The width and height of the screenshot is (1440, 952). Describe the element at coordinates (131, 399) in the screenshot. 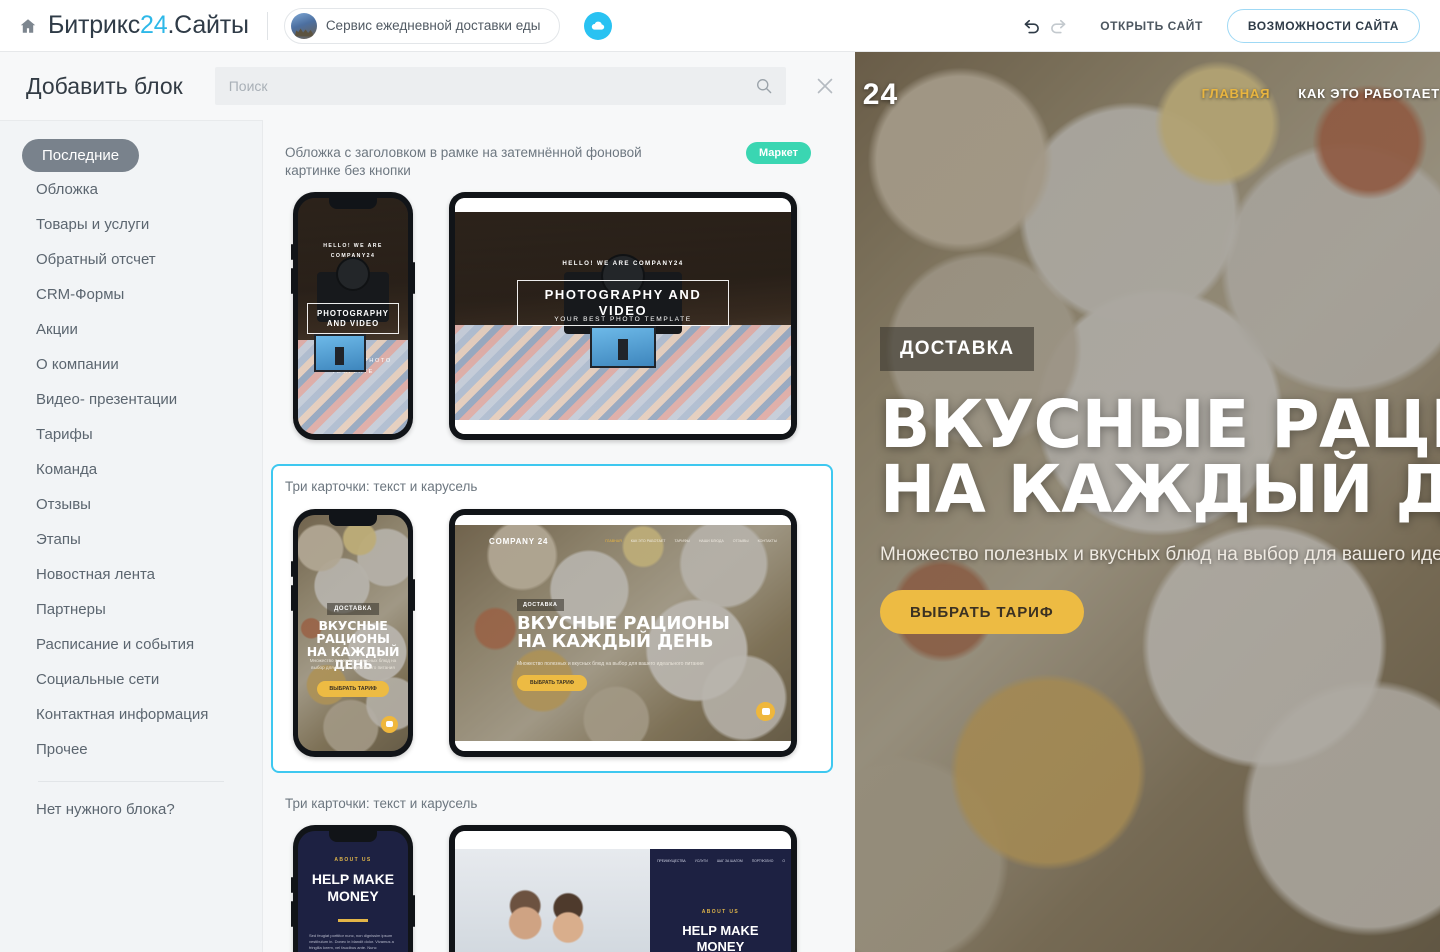

I see `sidebar-item-video-presentations: Видео- презентации` at that location.